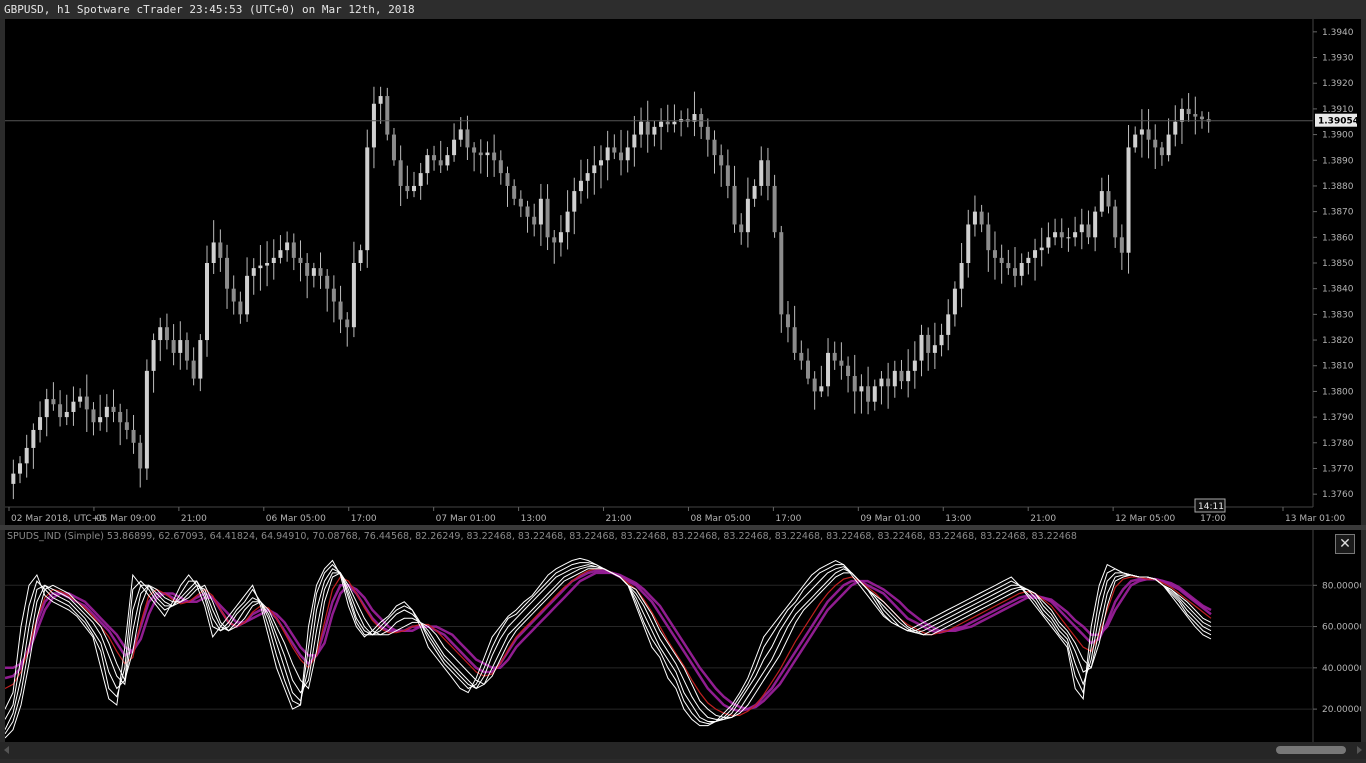  I want to click on time-tick-label: 12 Mar 05:00, so click(1145, 519).